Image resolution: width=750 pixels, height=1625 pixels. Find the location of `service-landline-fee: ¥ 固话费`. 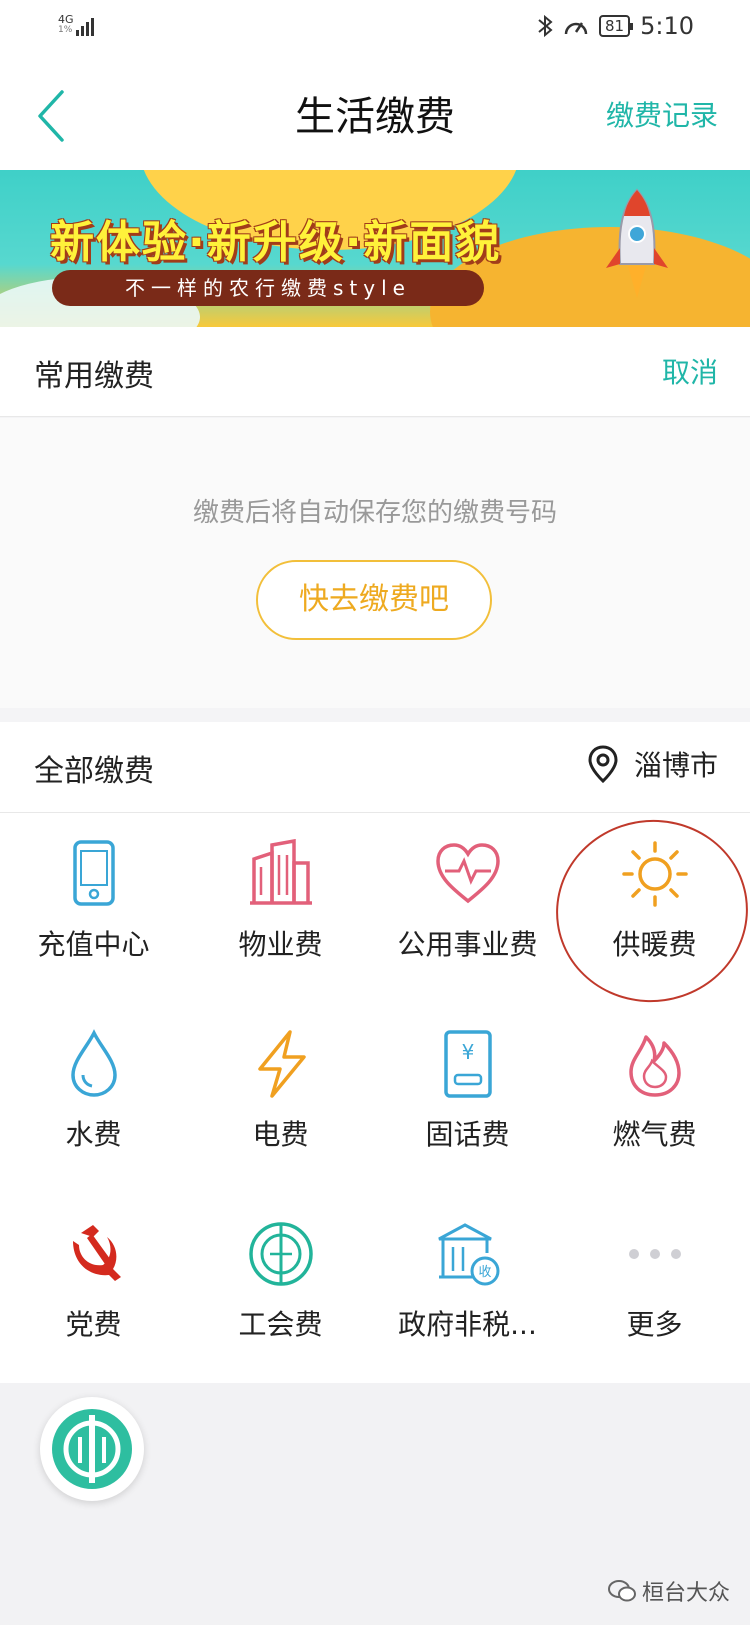

service-landline-fee: ¥ 固话费 is located at coordinates (467, 1098).